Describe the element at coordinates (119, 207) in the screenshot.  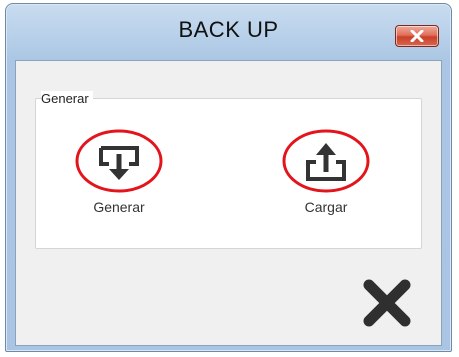
I see `generar-label: Generar` at that location.